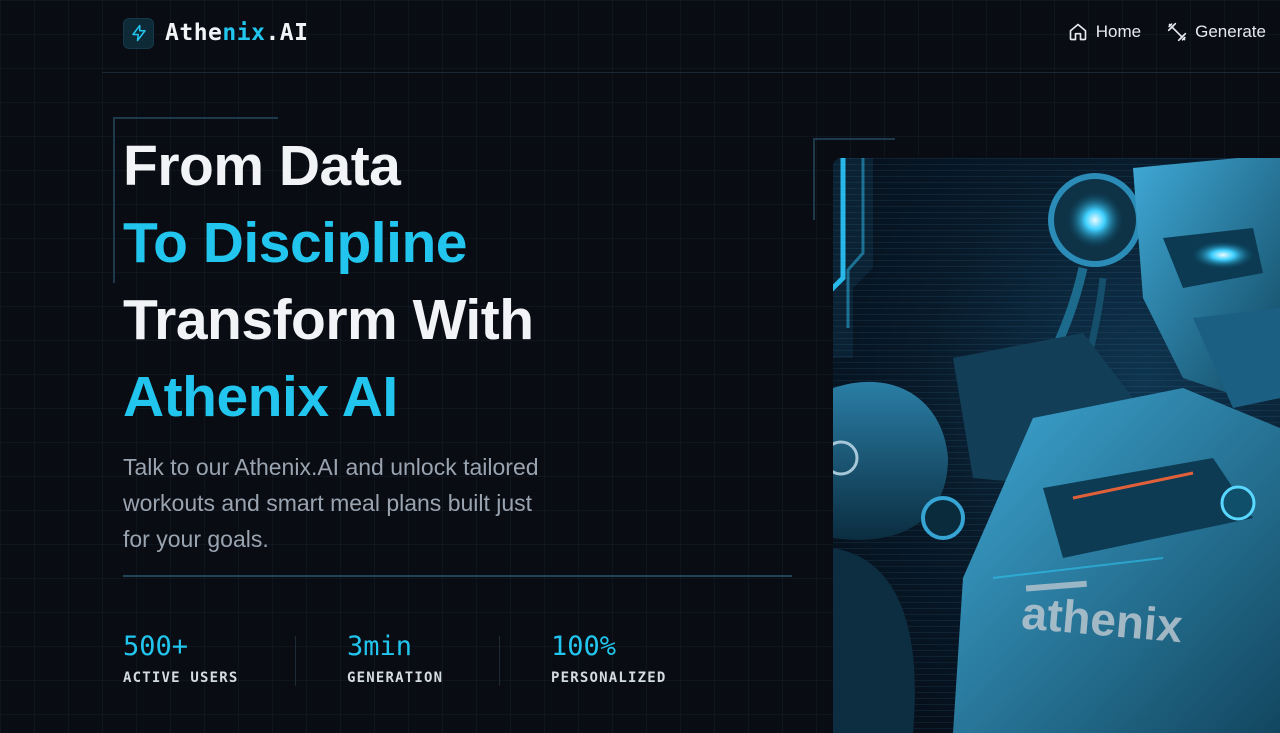  Describe the element at coordinates (640, 36) in the screenshot. I see `top-navbar: Athenix.AI Home Generate` at that location.